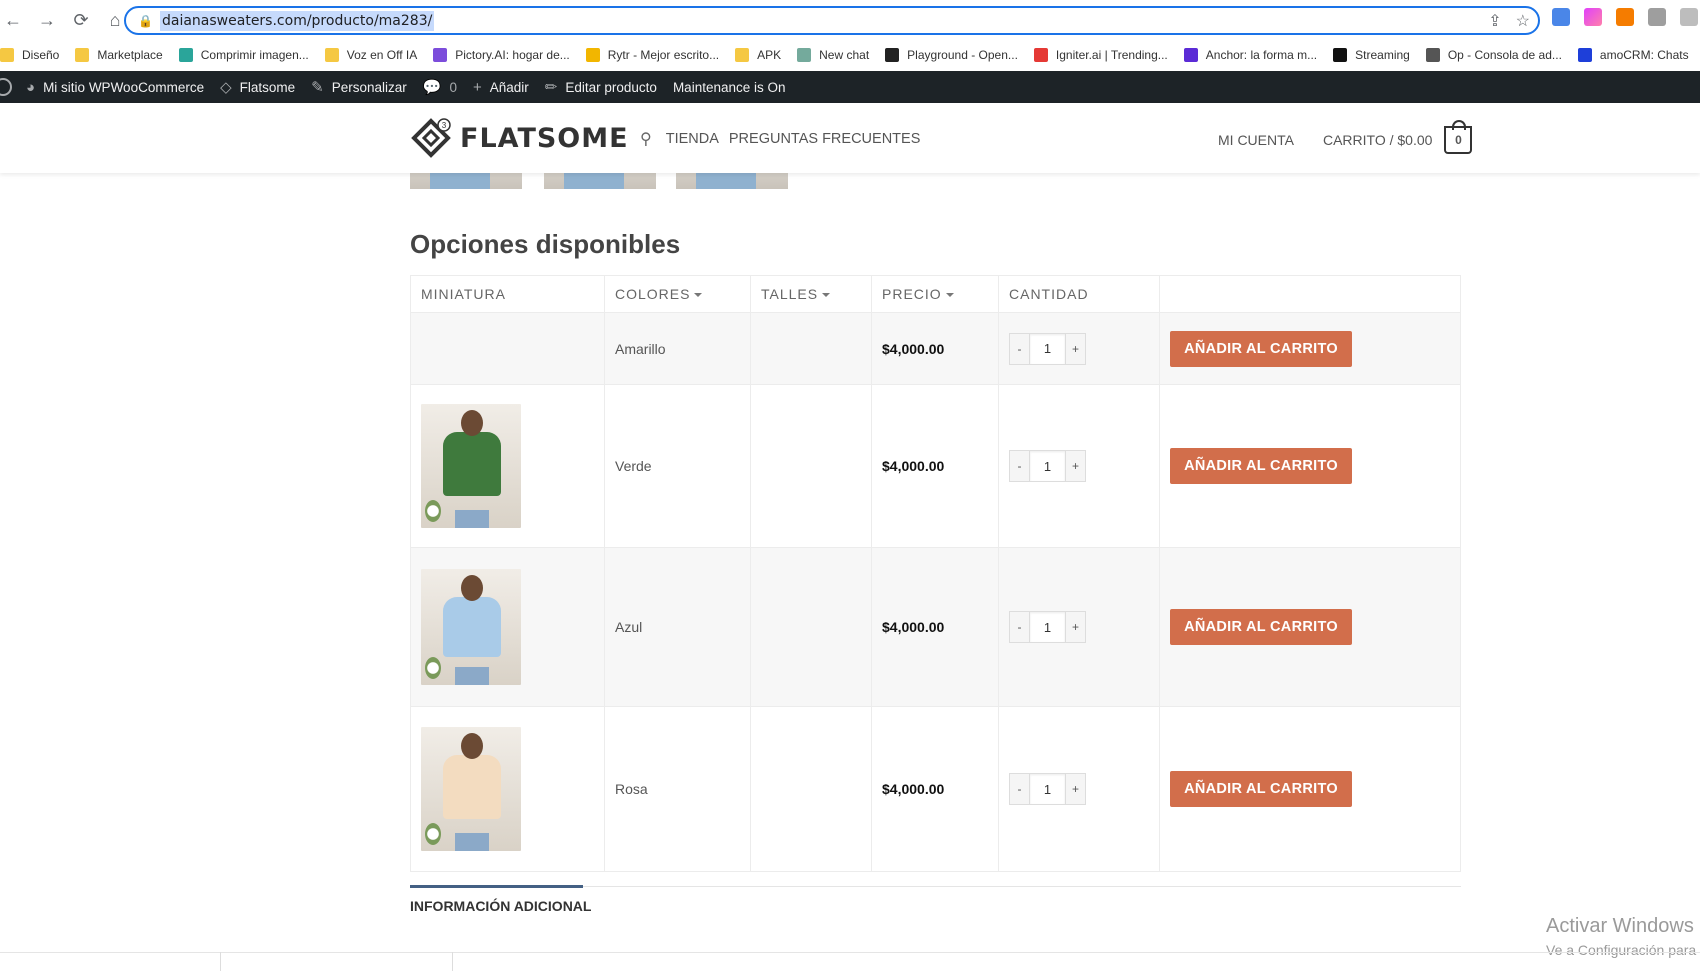  What do you see at coordinates (81, 20) in the screenshot?
I see `reload-icon: ⟳` at bounding box center [81, 20].